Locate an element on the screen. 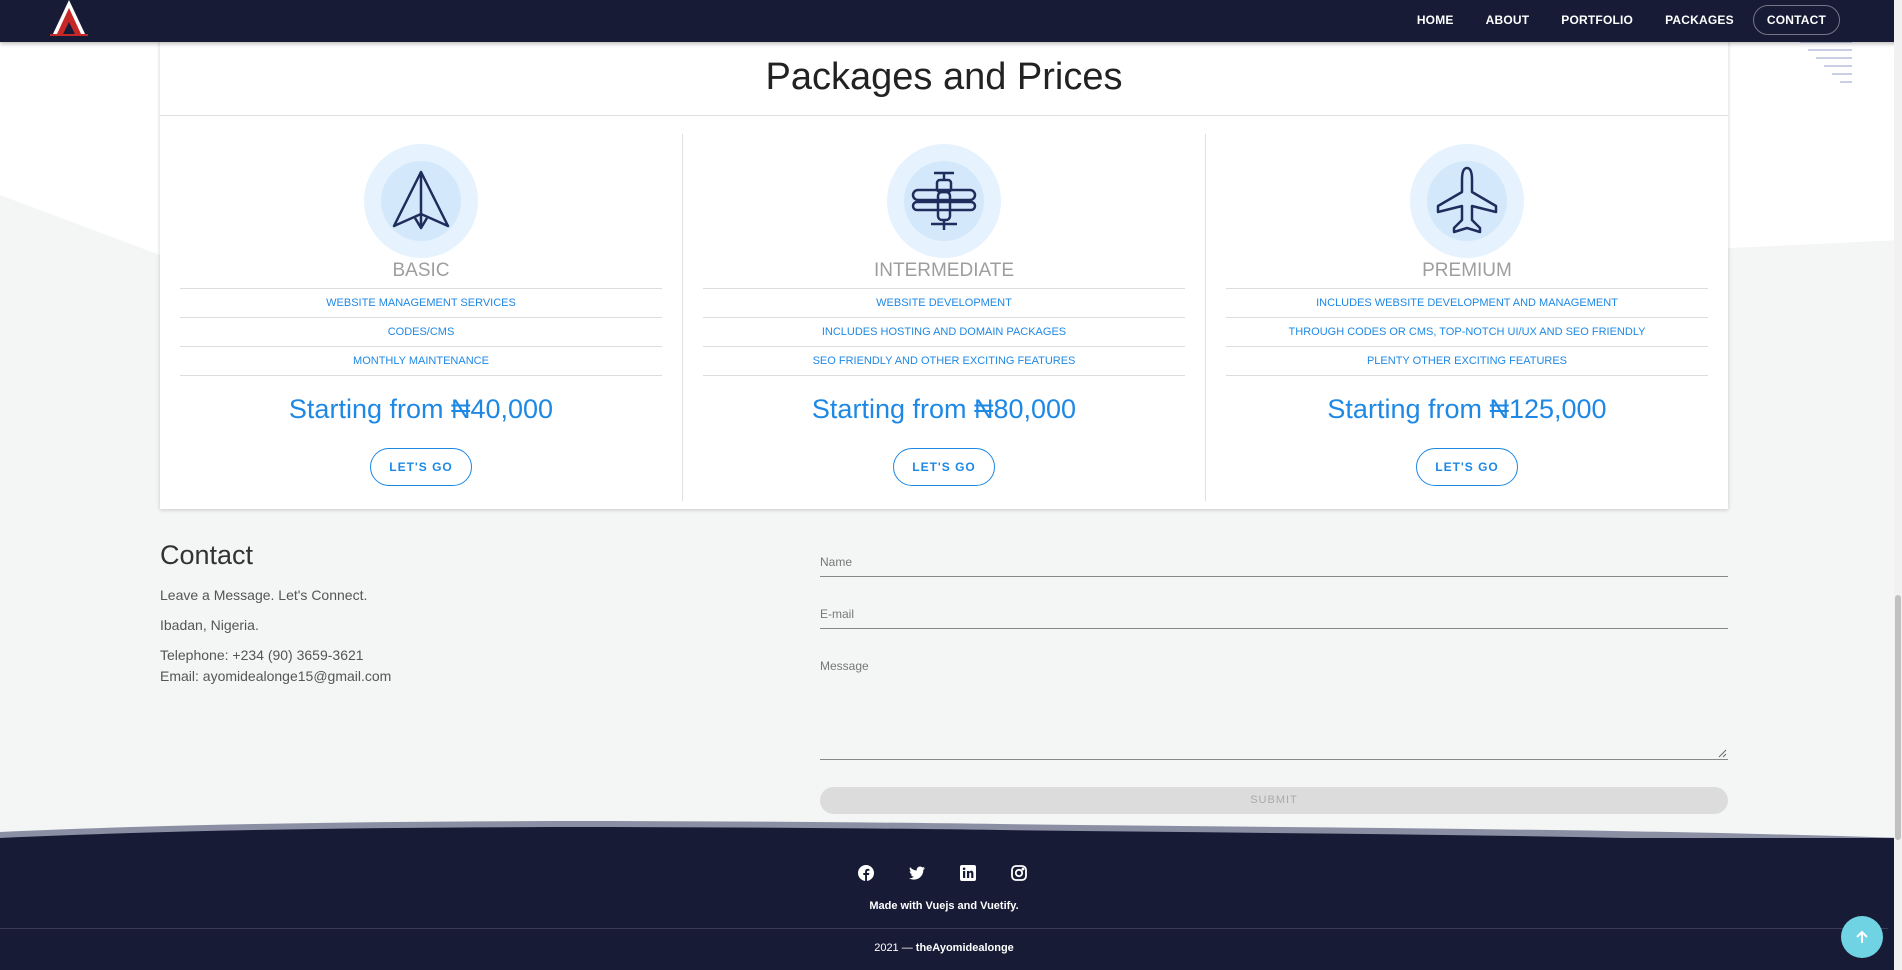 The image size is (1902, 970). made-with-text: Made with Vuejs and Vuetify. is located at coordinates (944, 906).